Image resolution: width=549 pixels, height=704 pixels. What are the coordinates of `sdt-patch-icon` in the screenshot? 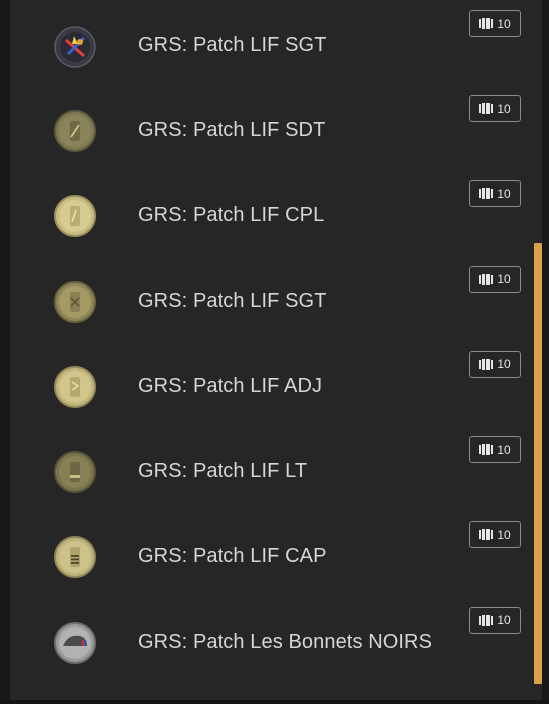 It's located at (75, 131).